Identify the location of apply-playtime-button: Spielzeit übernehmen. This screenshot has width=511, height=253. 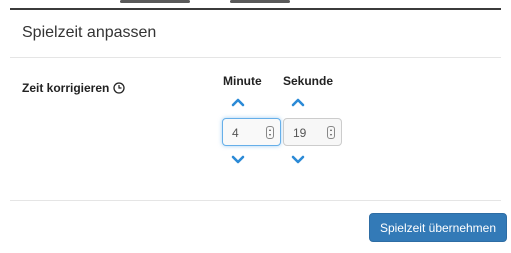
(438, 227).